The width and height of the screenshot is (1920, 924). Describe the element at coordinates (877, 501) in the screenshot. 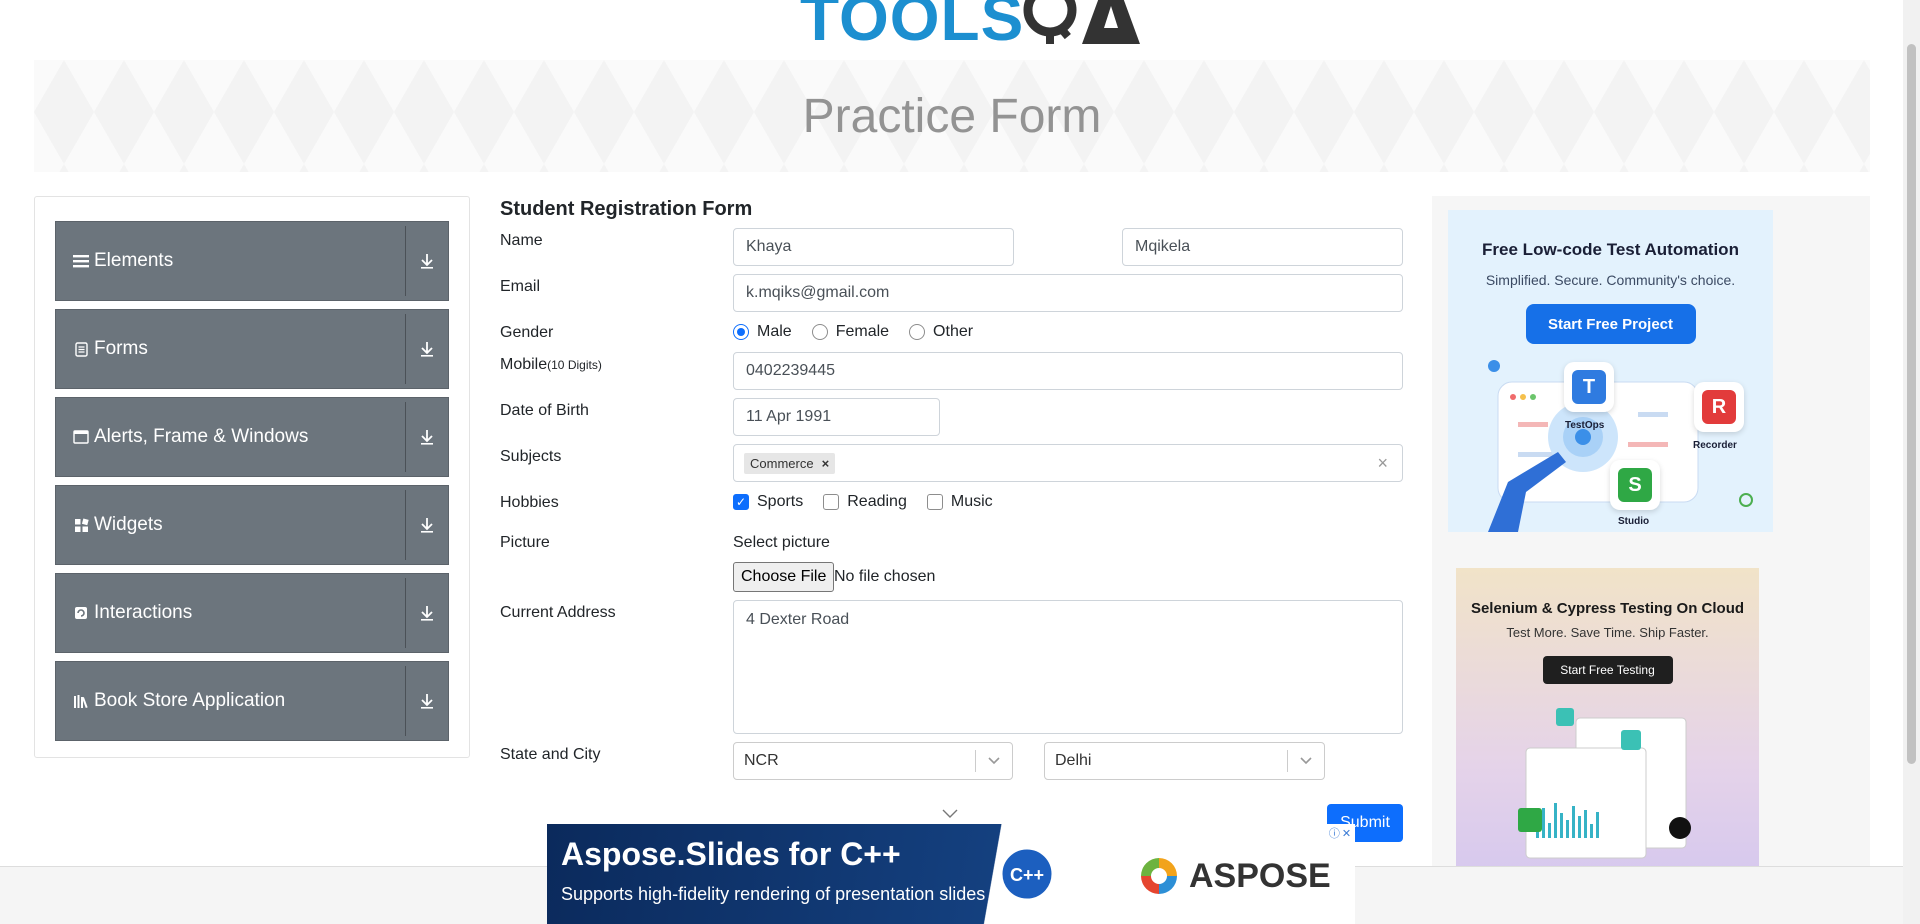

I see `checkbox-label: Reading` at that location.